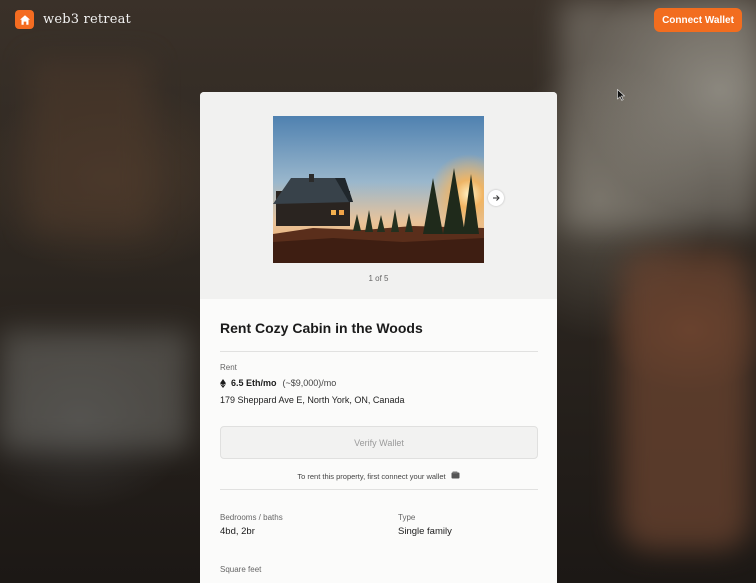 Image resolution: width=756 pixels, height=583 pixels. What do you see at coordinates (87, 19) in the screenshot?
I see `app-name: web3 retreat` at bounding box center [87, 19].